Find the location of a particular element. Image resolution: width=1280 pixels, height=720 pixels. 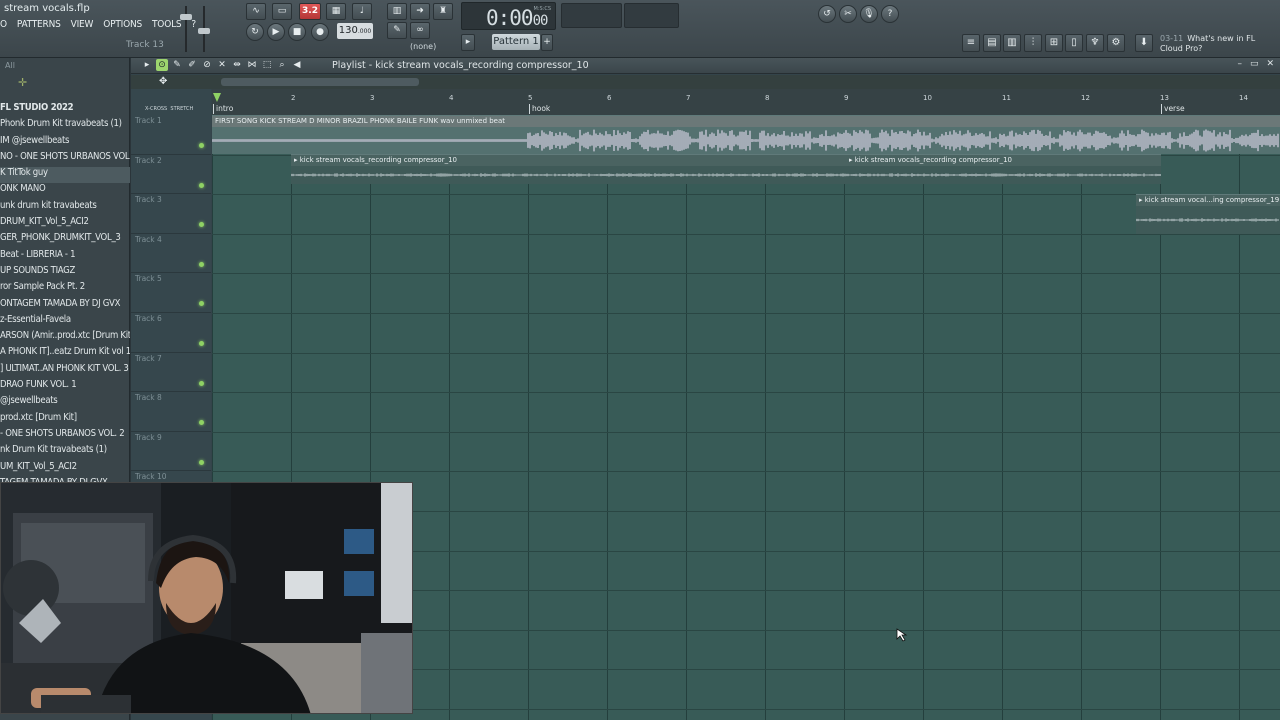

browser-folder-item: A PHONK IT]..eatz Drum Kit vol 1 is located at coordinates (65, 354).